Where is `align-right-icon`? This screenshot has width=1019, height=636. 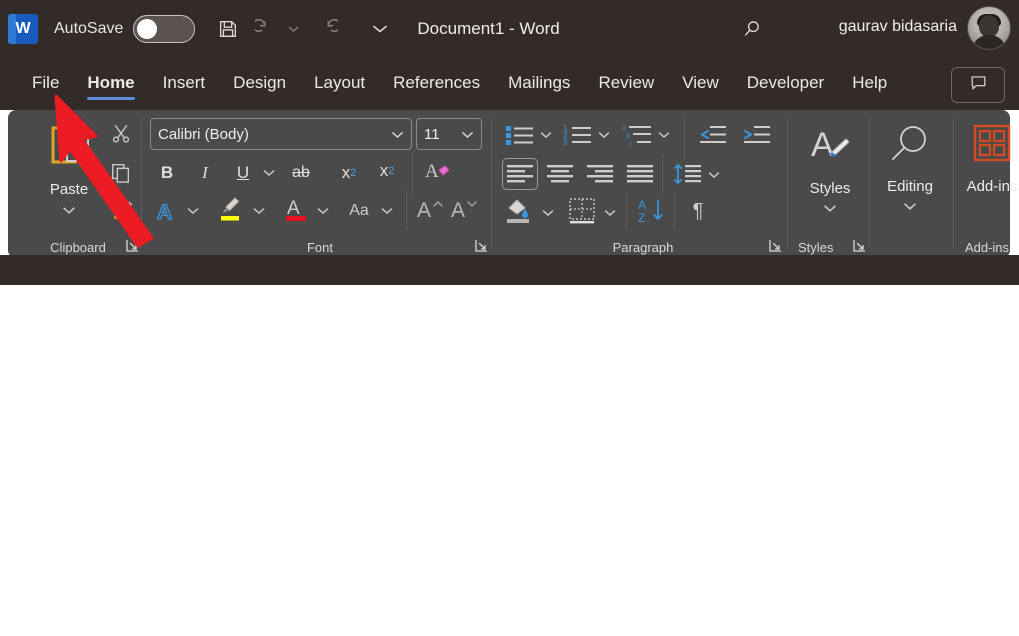
align-right-icon is located at coordinates (600, 174).